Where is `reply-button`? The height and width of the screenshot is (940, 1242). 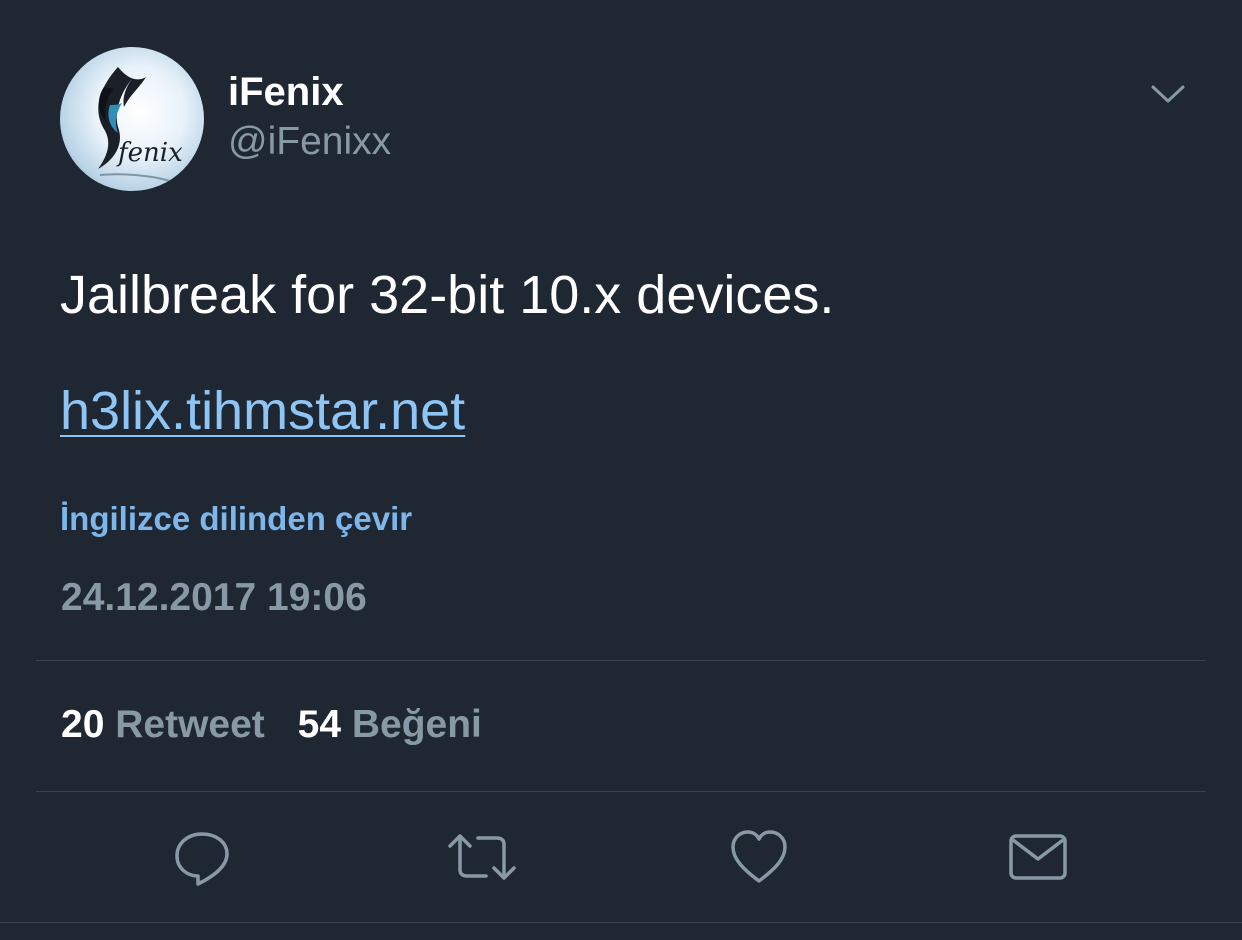
reply-button is located at coordinates (202, 857).